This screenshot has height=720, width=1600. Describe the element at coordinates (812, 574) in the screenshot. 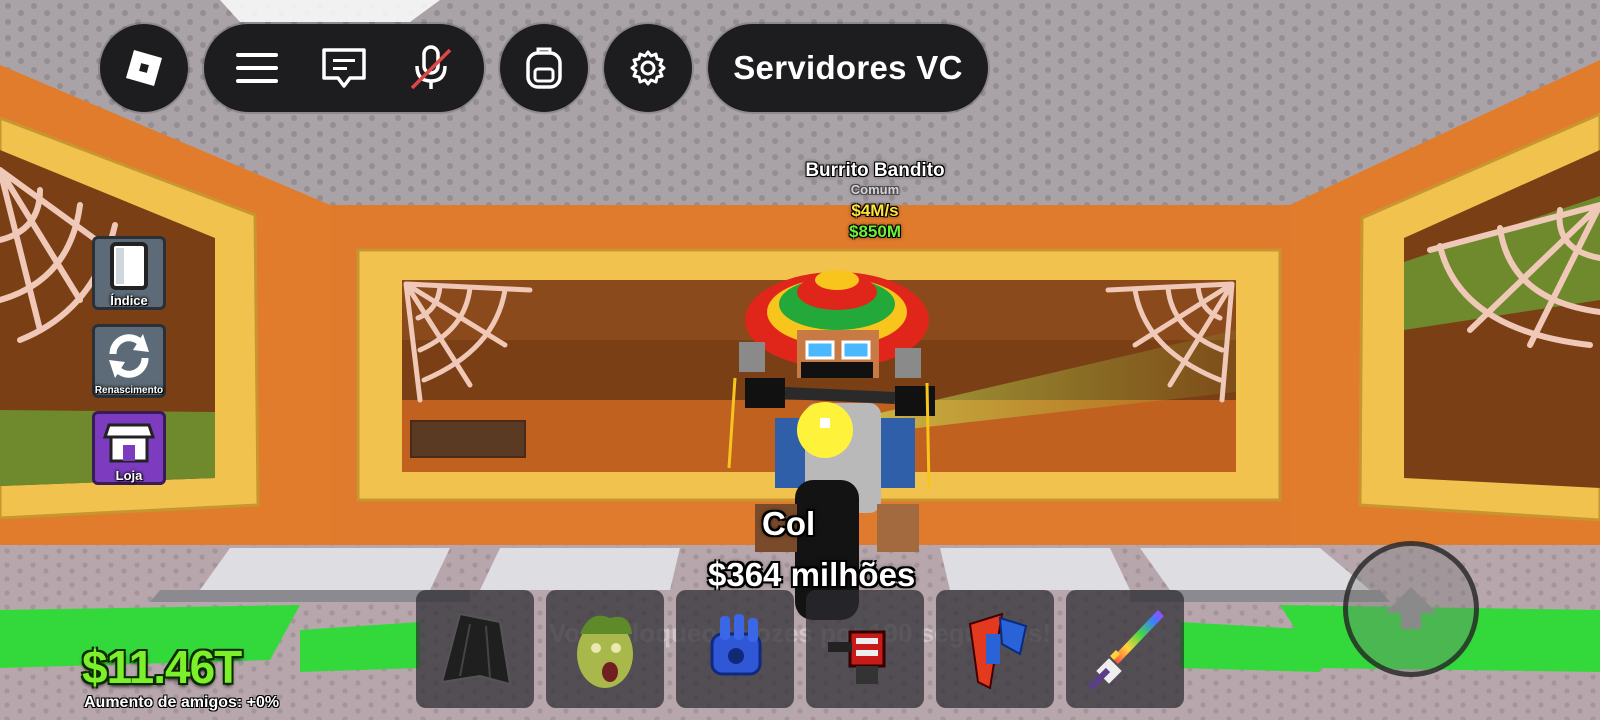

I see `collect-amount: $364 milhões` at that location.